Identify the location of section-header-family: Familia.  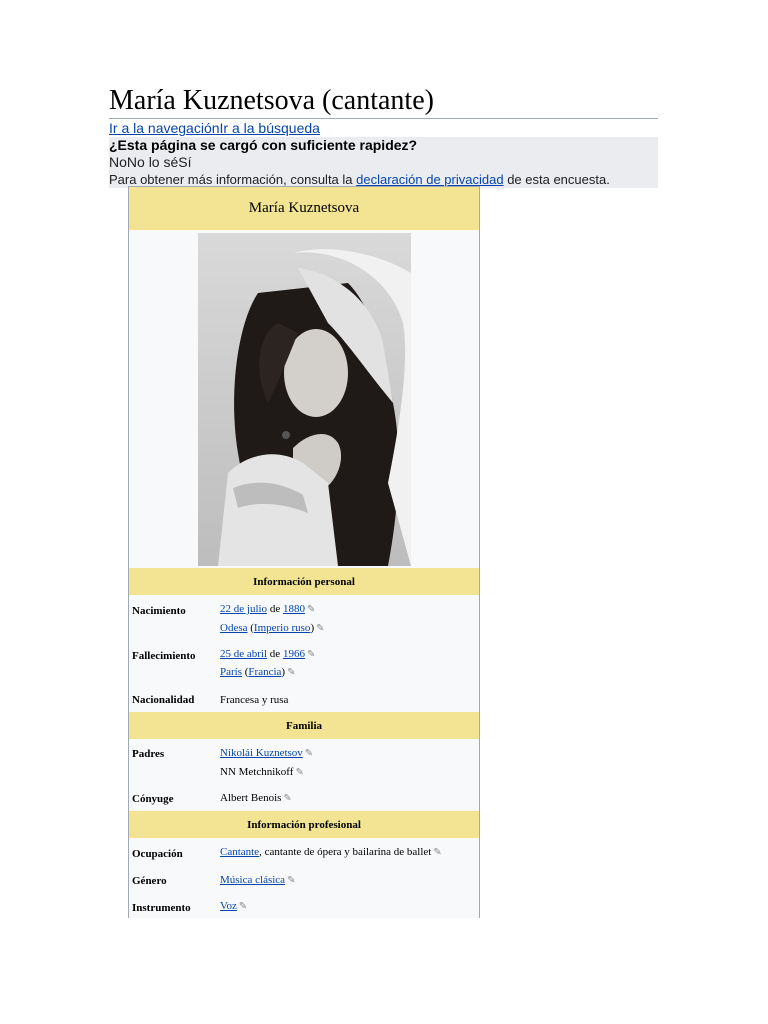
(304, 725).